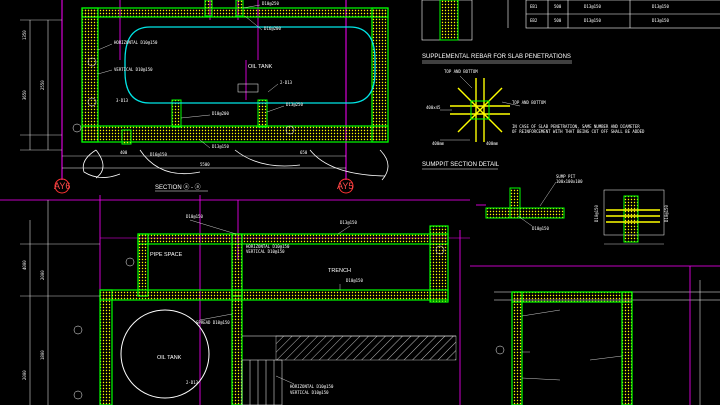 The width and height of the screenshot is (720, 405). Describe the element at coordinates (534, 6) in the screenshot. I see `svg-text: EB1` at that location.